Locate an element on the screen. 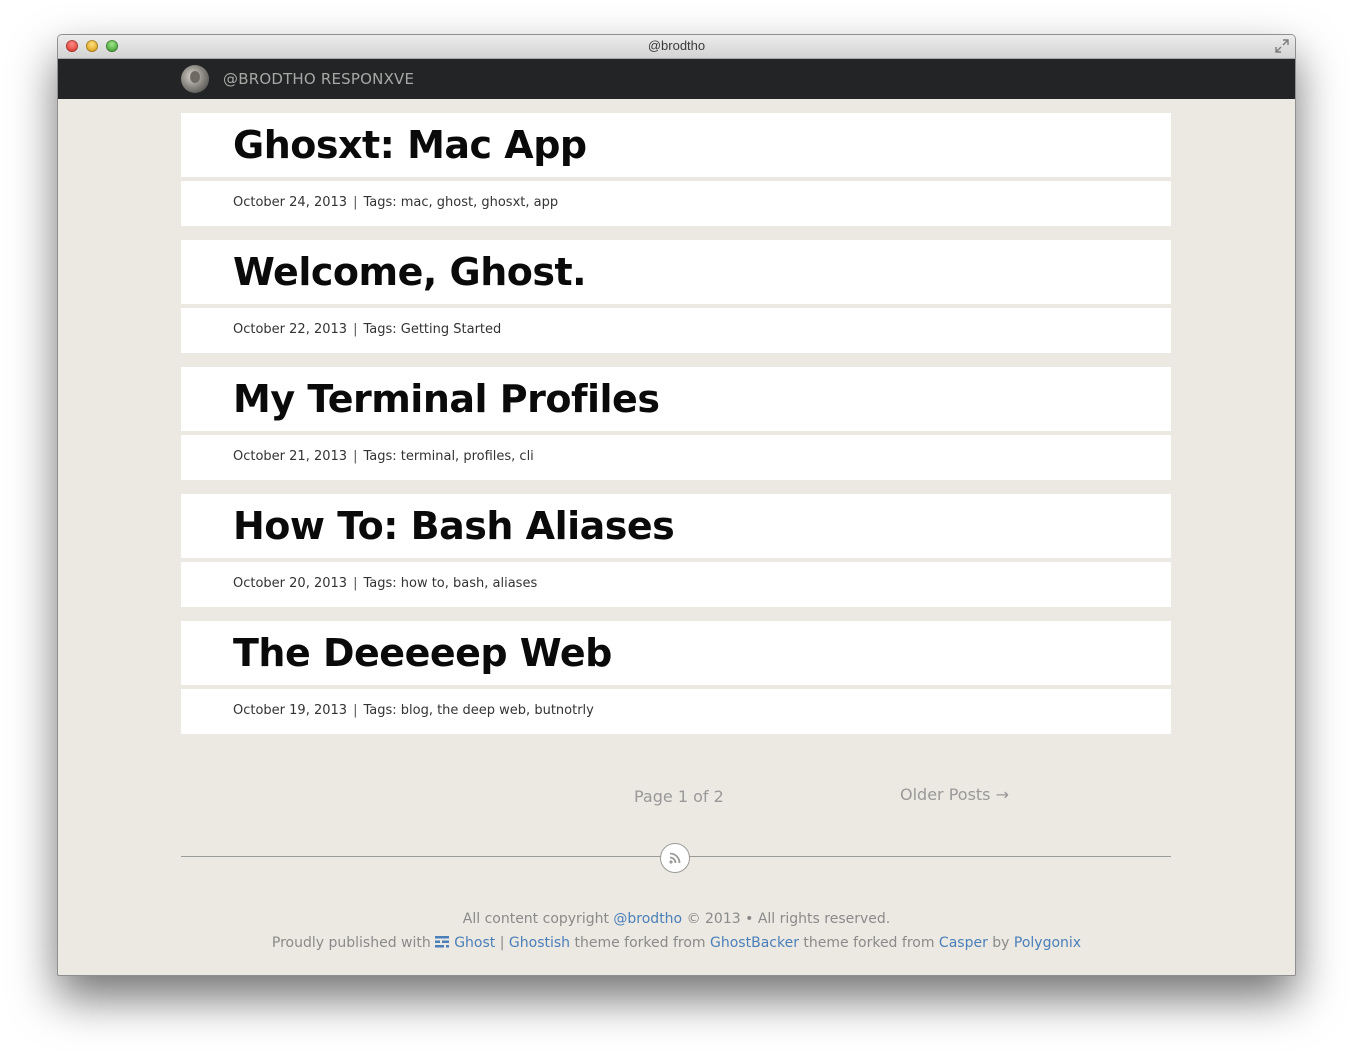 The image size is (1351, 1054). avatar-face is located at coordinates (195, 77).